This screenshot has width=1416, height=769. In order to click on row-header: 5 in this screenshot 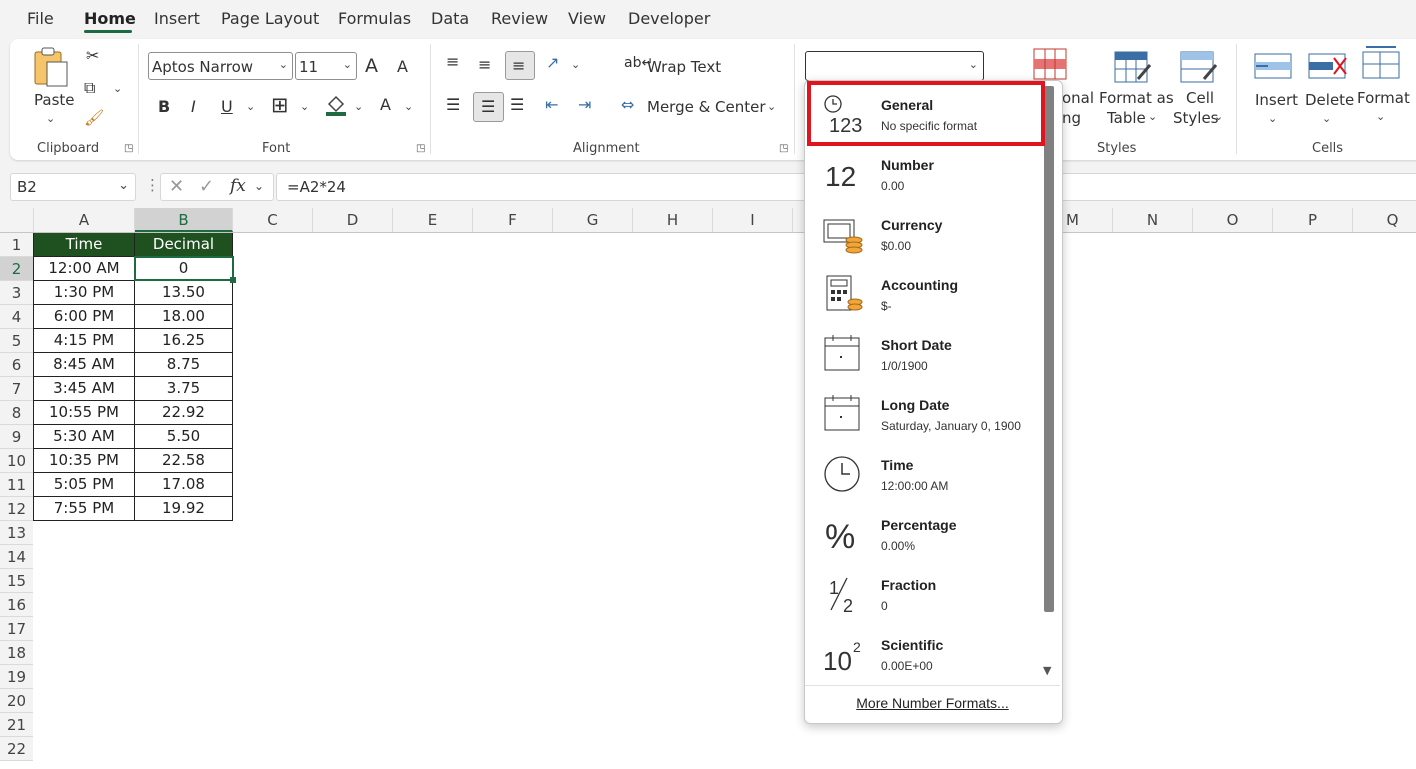, I will do `click(16, 341)`.